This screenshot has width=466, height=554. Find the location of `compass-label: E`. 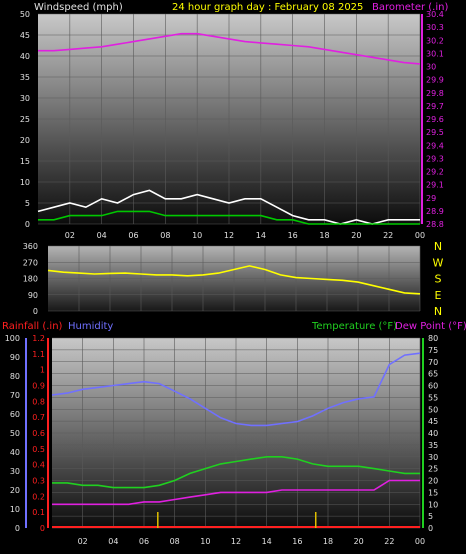

compass-label: E is located at coordinates (438, 295).